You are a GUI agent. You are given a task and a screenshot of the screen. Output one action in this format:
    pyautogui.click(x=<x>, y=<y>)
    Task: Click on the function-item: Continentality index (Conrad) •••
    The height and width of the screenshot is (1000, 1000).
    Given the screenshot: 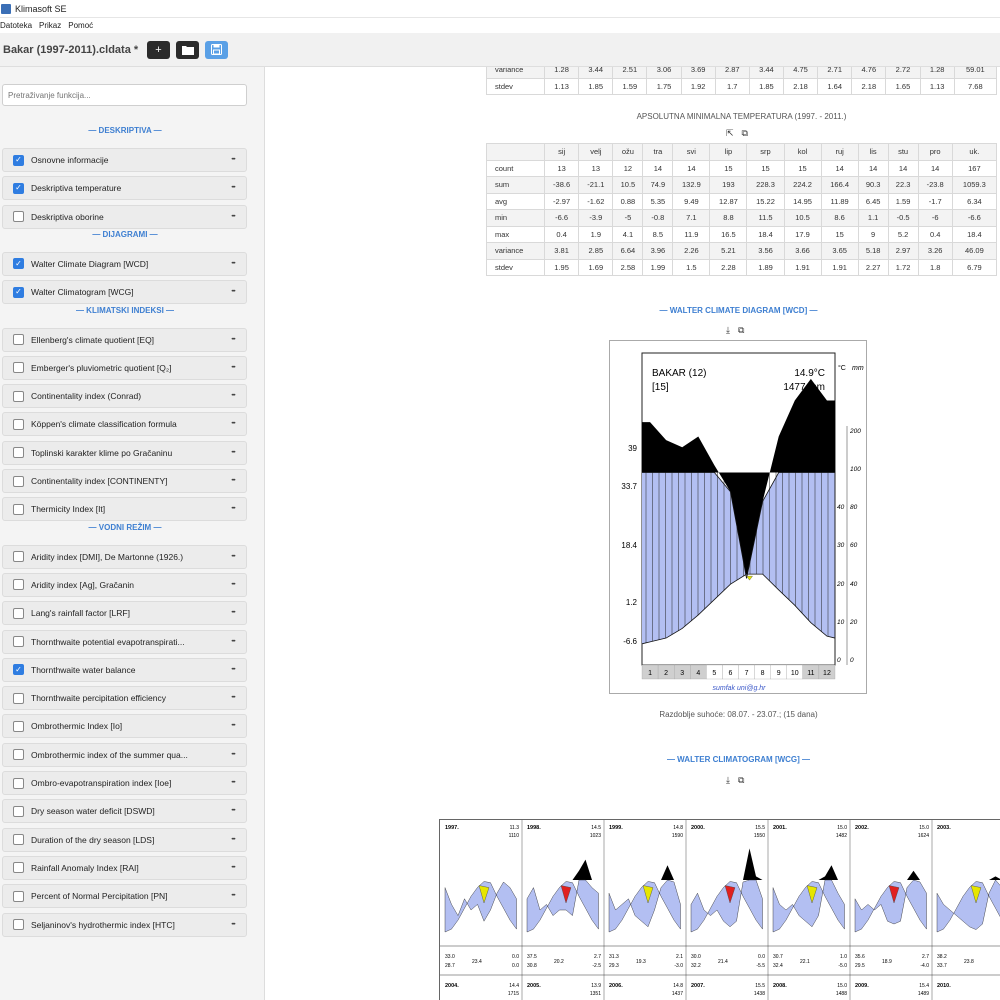 What is the action you would take?
    pyautogui.click(x=124, y=396)
    